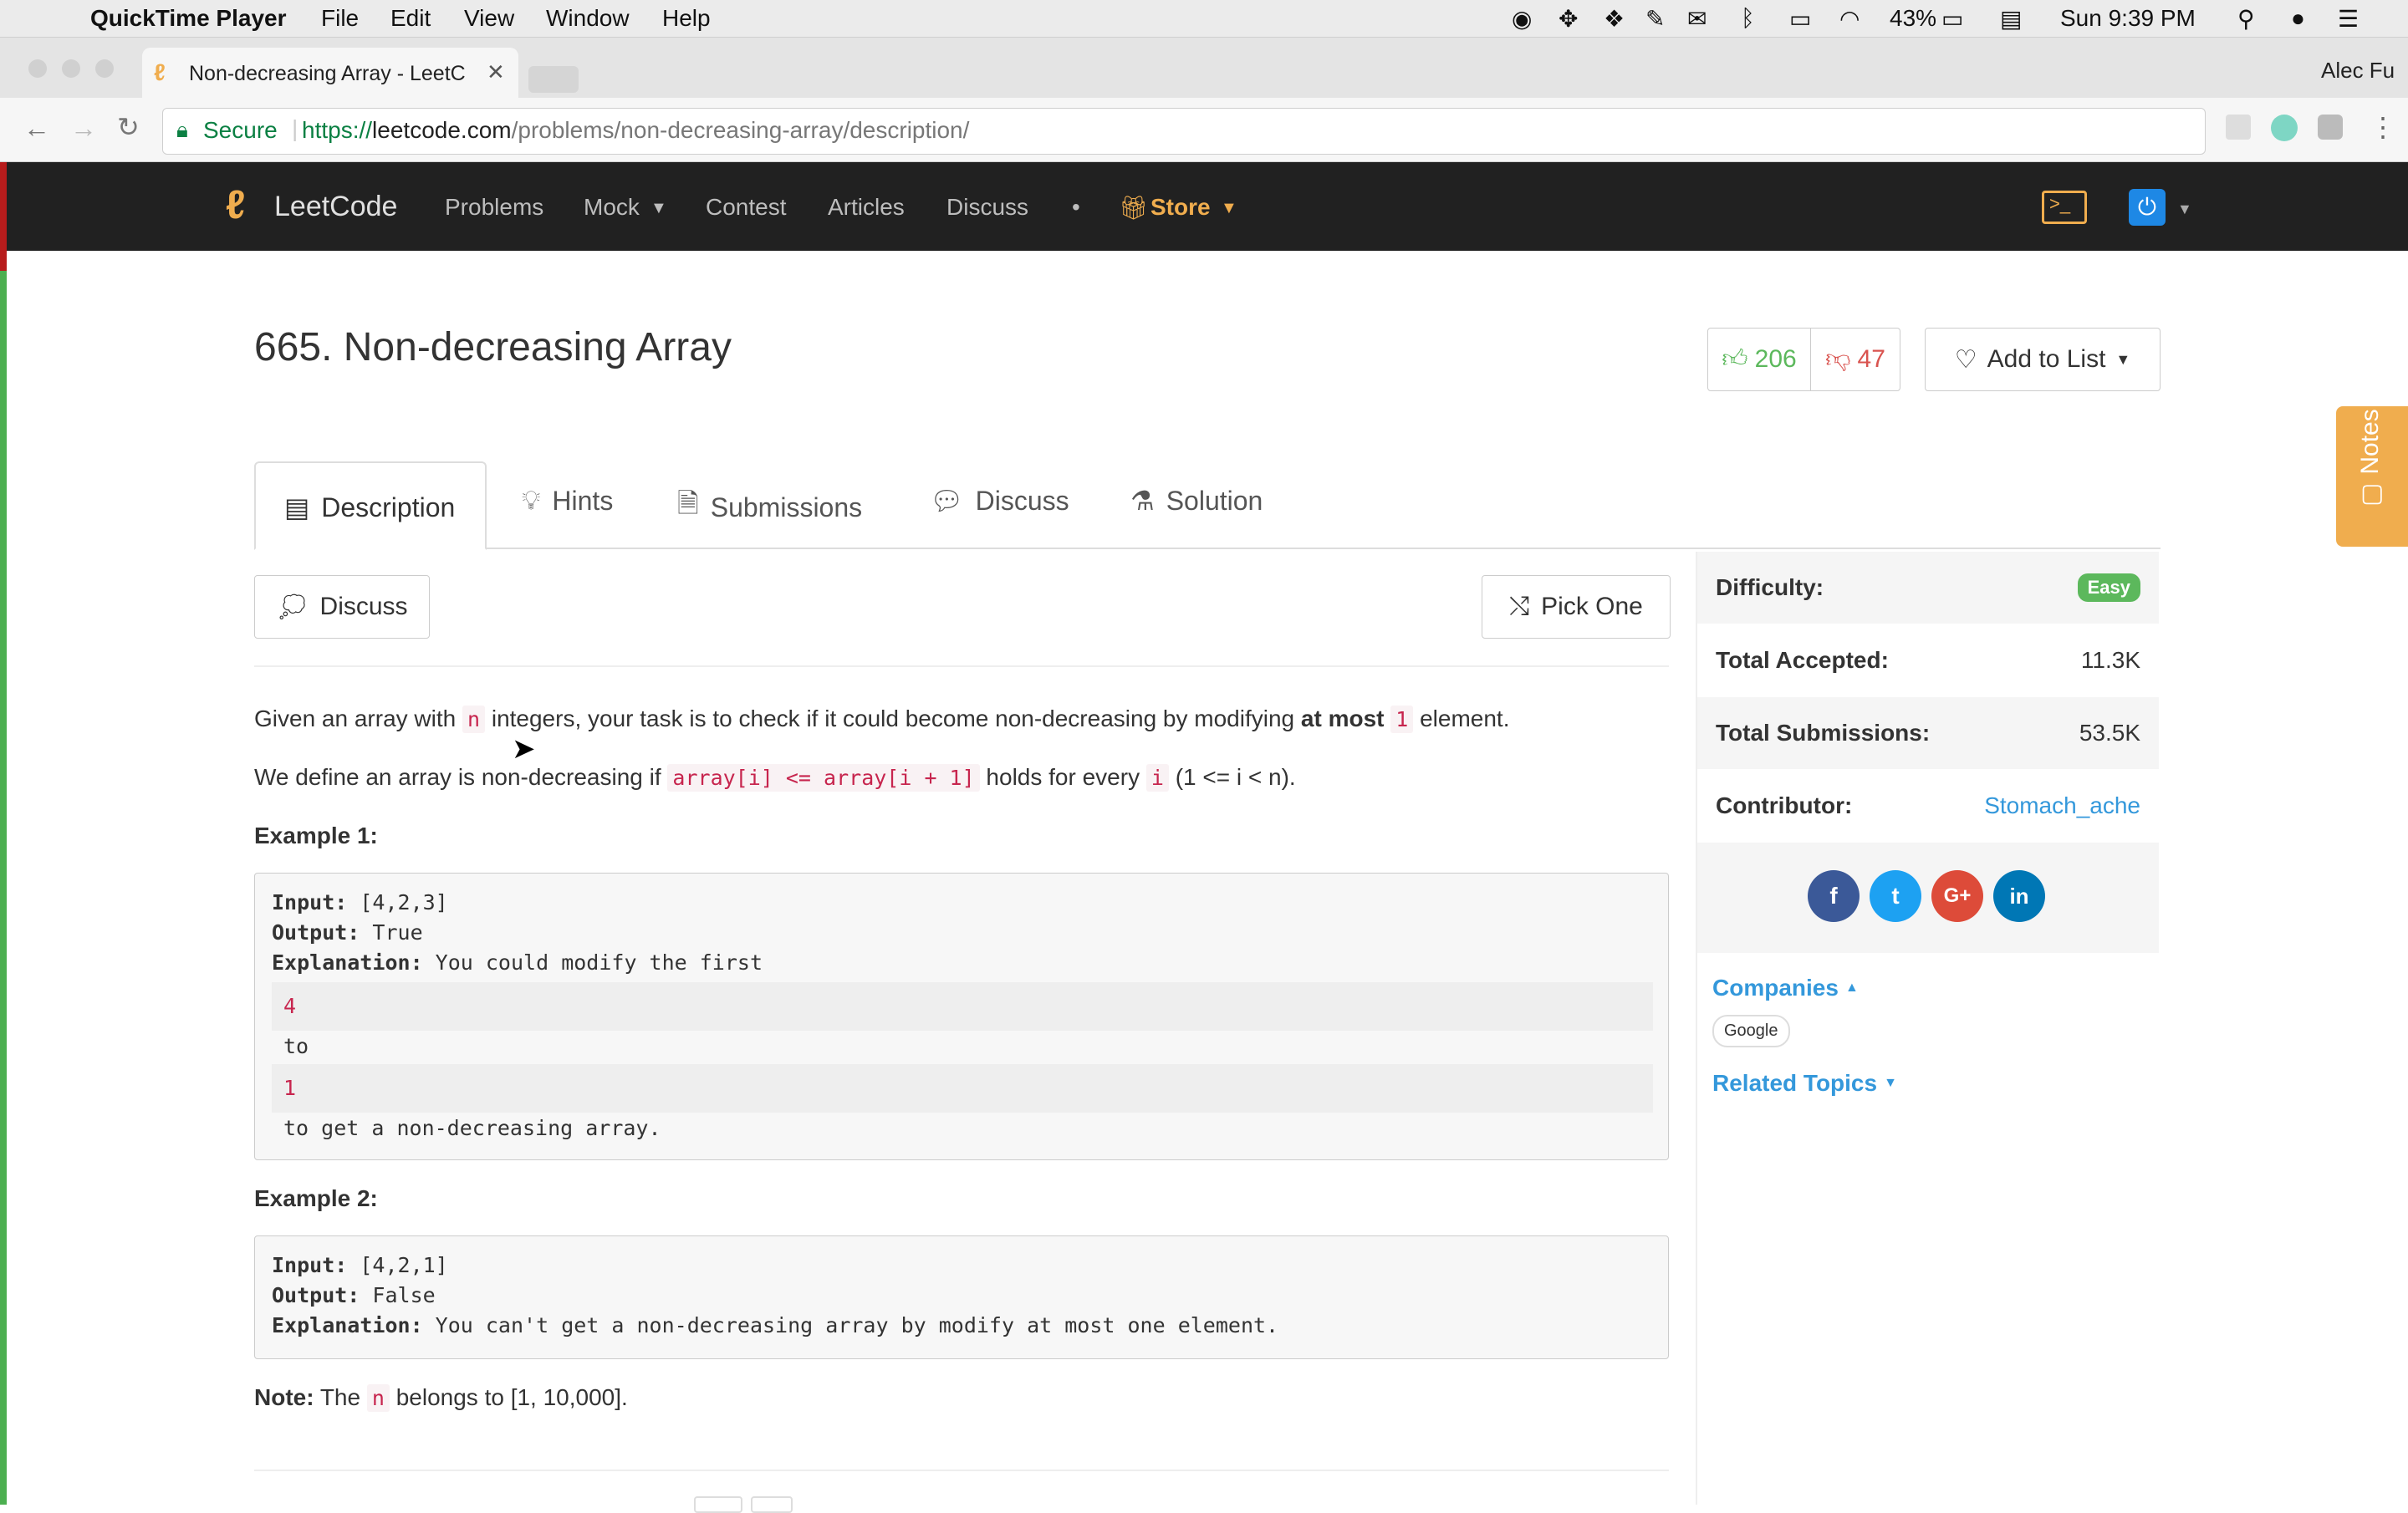  What do you see at coordinates (1896, 896) in the screenshot?
I see `twitter-icon: t` at bounding box center [1896, 896].